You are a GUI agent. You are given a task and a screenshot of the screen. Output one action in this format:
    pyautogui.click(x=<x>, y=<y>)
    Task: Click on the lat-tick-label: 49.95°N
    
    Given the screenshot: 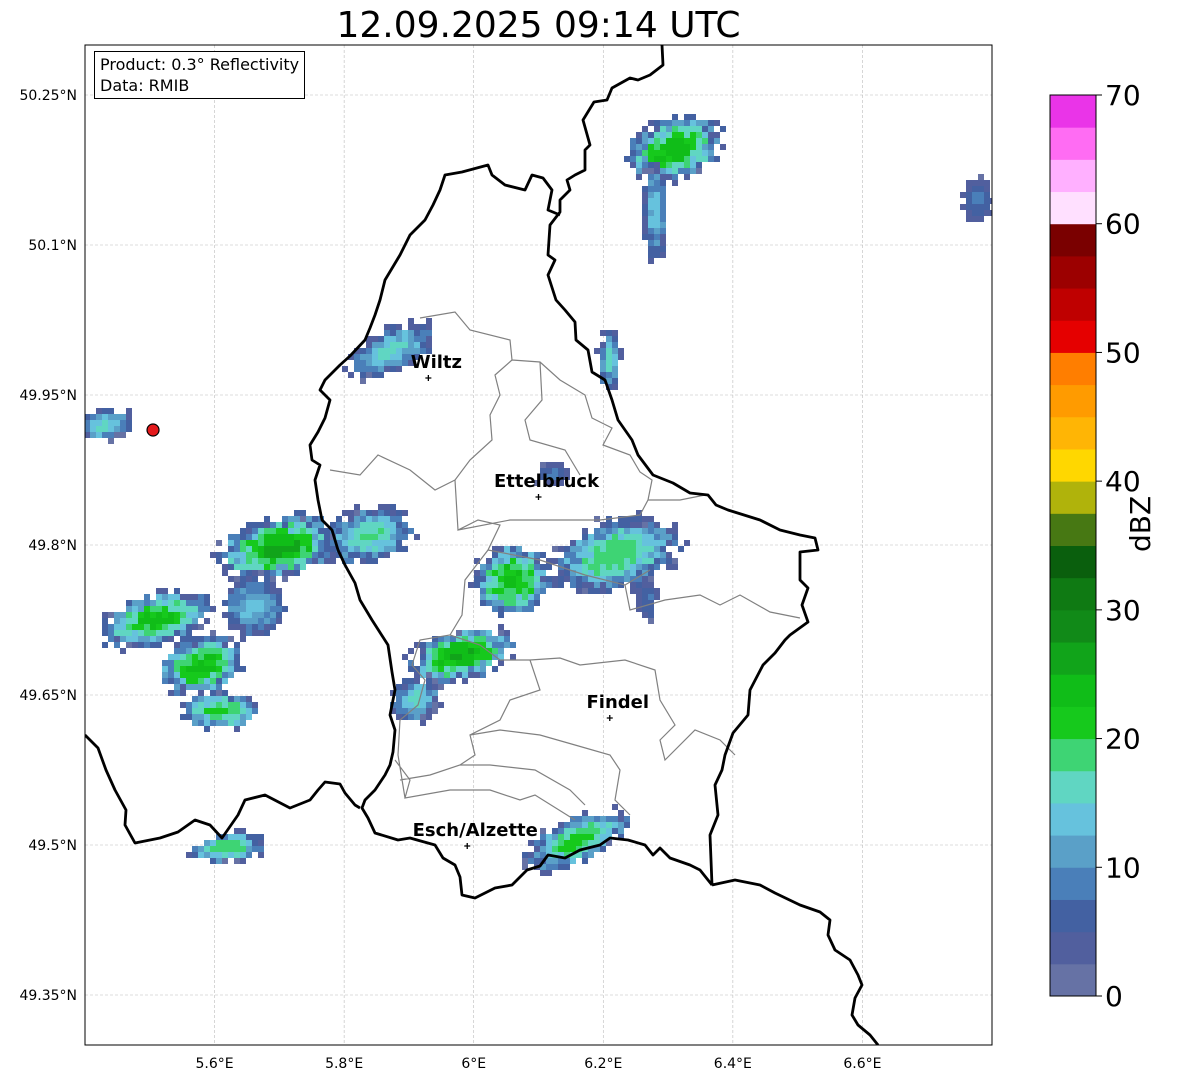 What is the action you would take?
    pyautogui.click(x=48, y=396)
    